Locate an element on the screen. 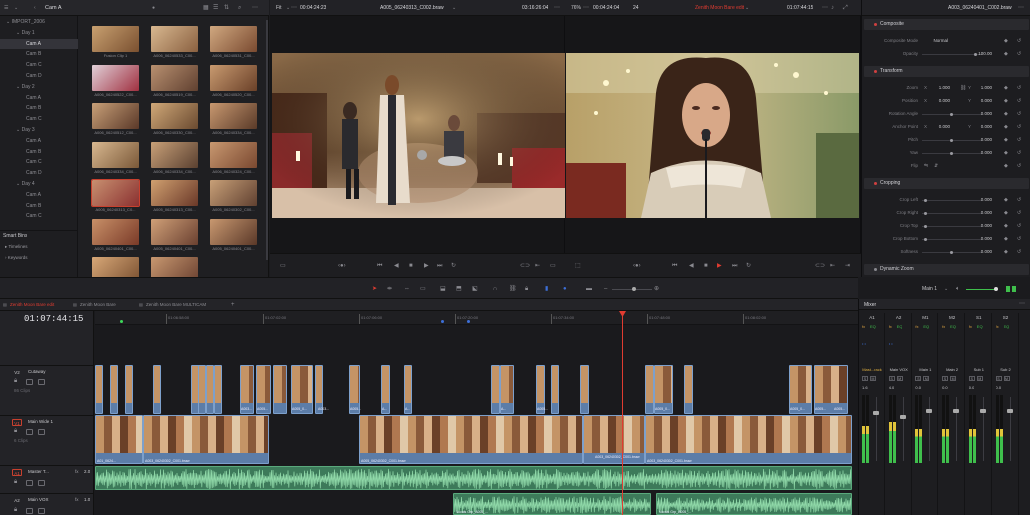 This screenshot has height=515, width=1030. anchor-x-value: 0.000 is located at coordinates (939, 127).